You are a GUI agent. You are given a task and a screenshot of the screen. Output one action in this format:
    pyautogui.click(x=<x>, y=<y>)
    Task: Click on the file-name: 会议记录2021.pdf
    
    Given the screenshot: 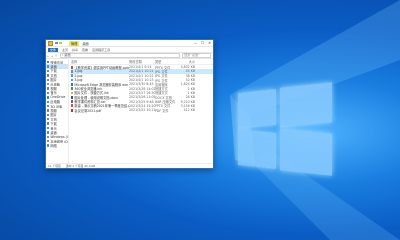 What is the action you would take?
    pyautogui.click(x=88, y=110)
    